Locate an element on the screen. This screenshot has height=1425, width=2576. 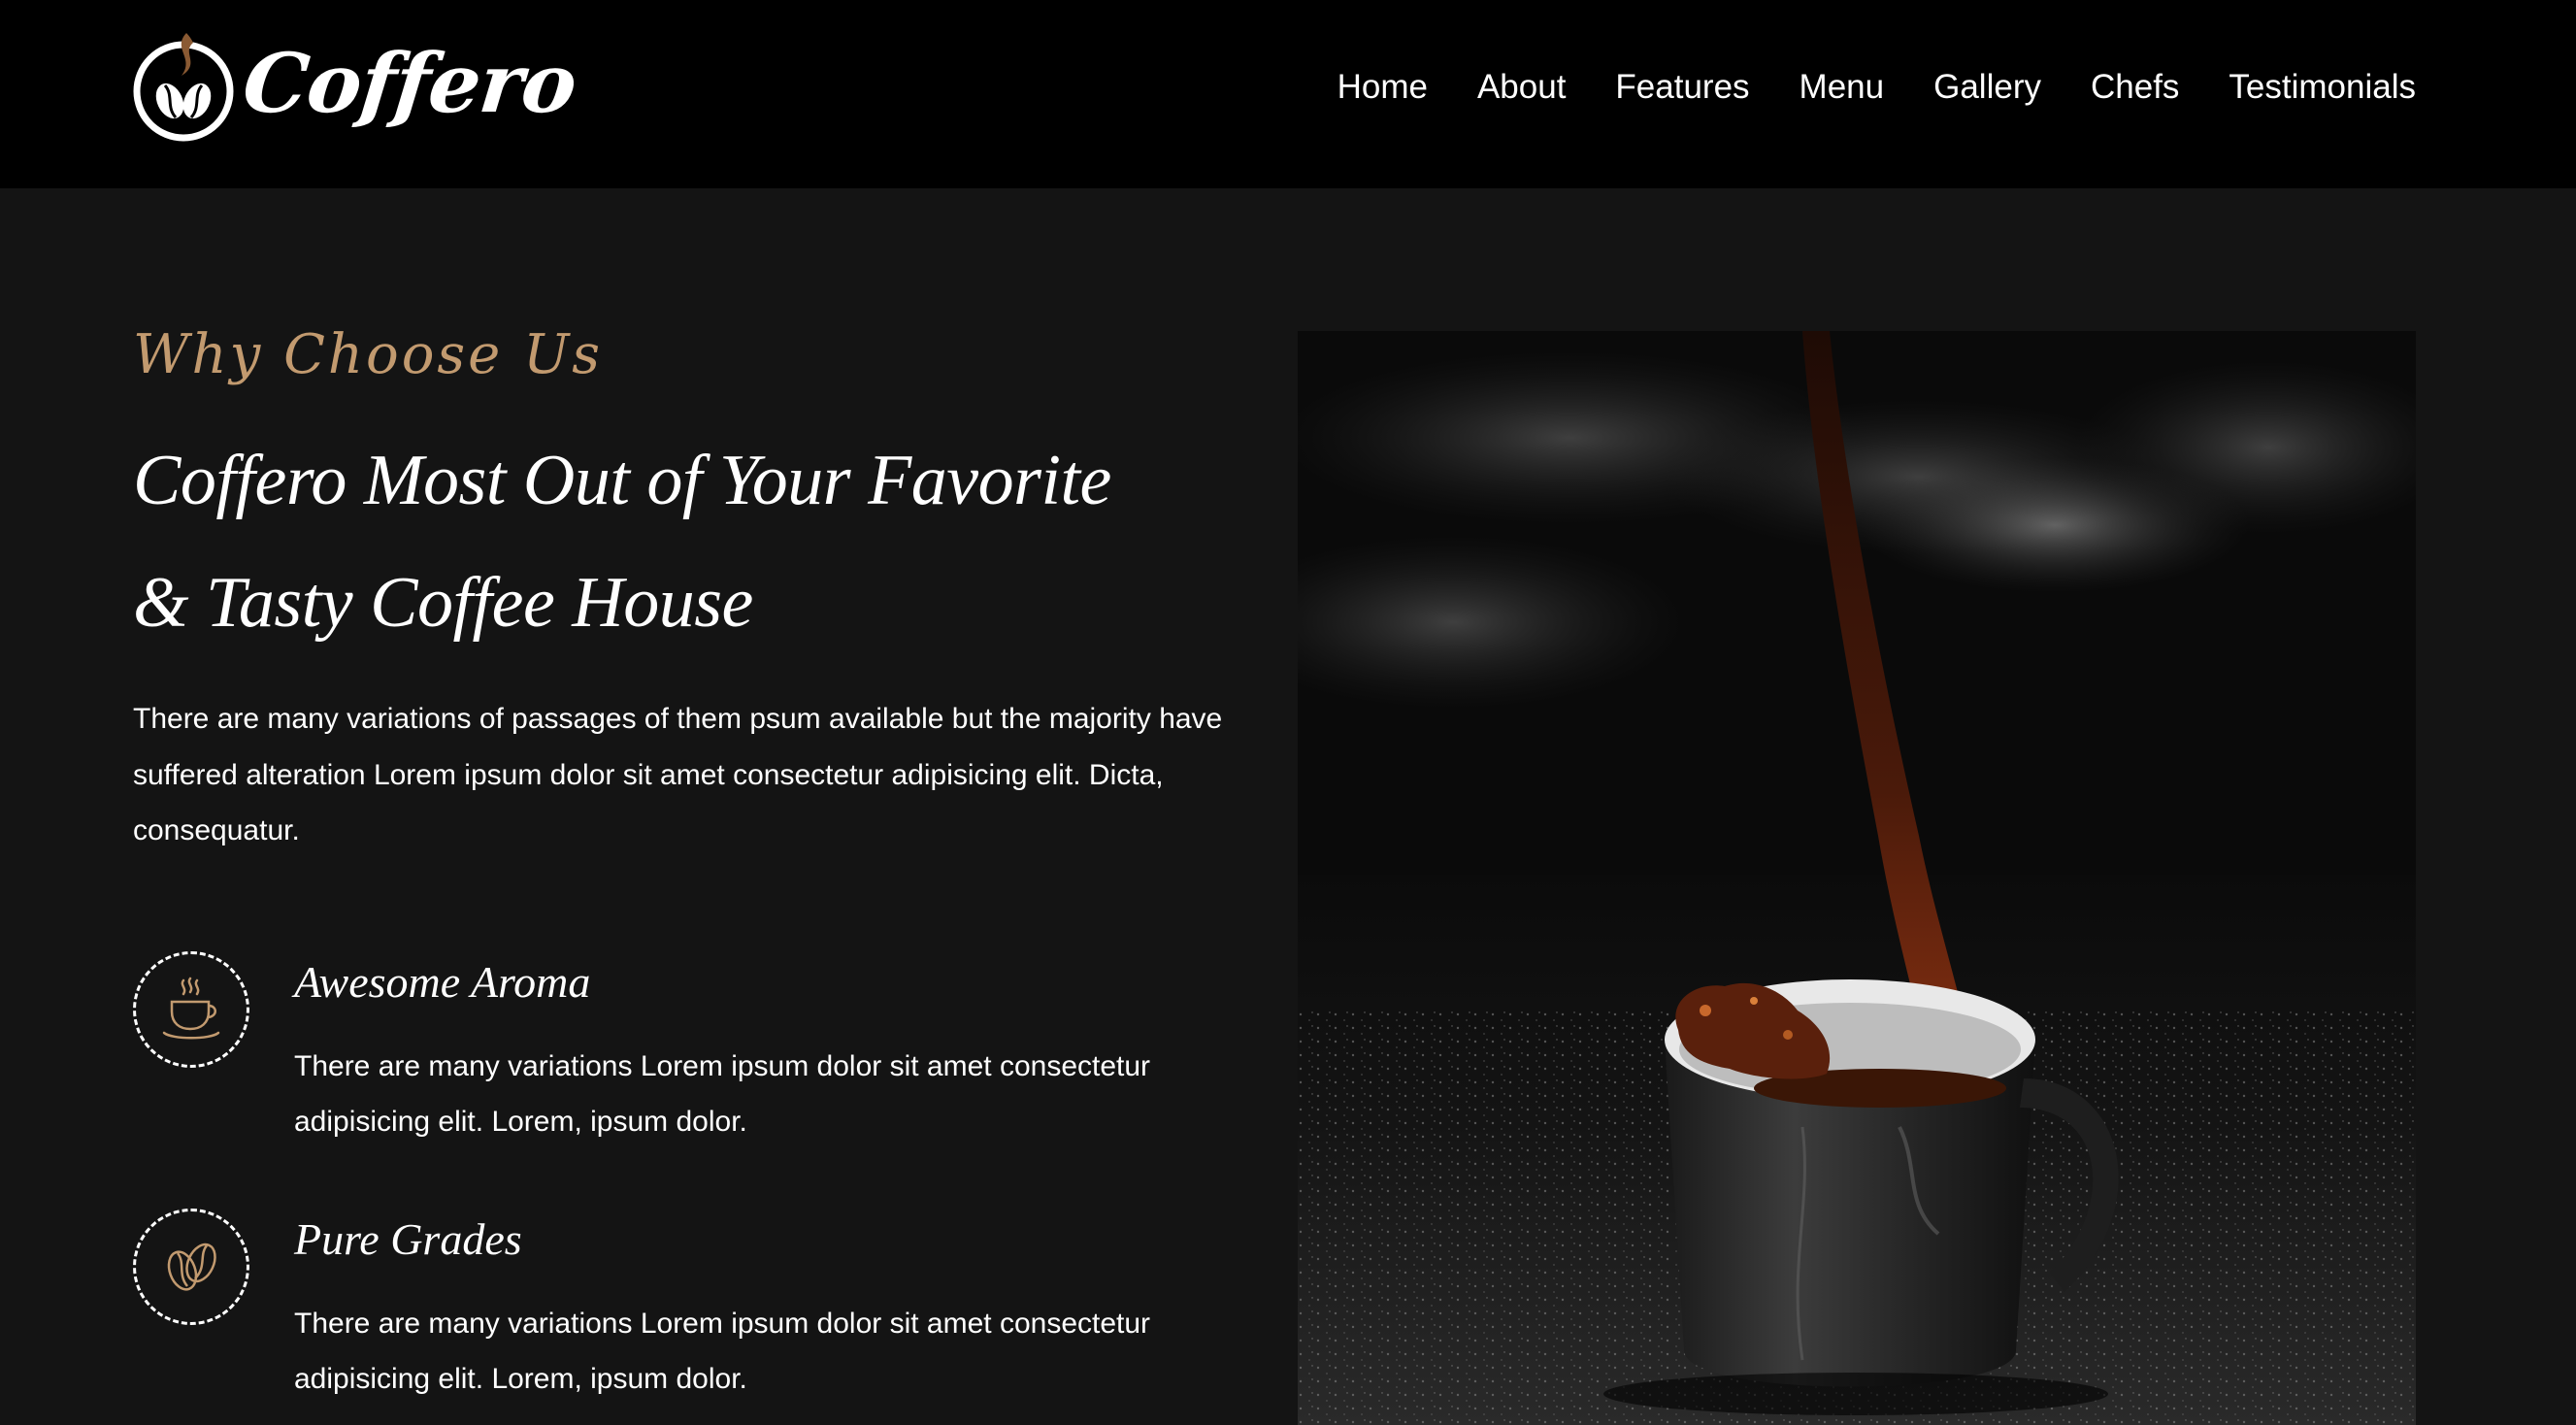
coffee-bean-icon is located at coordinates (191, 1267).